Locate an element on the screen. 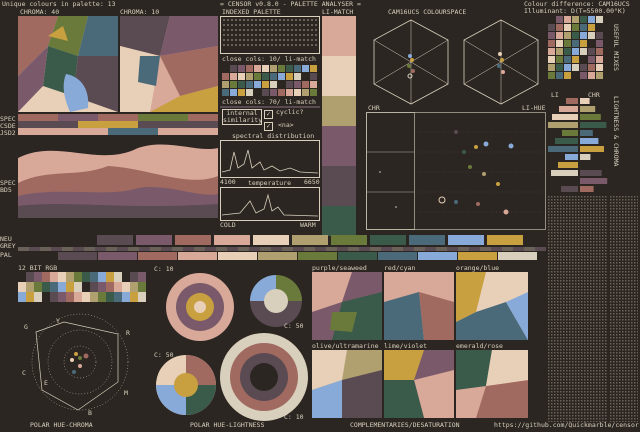  spectral-distribution-label: spectral distribution is located at coordinates (273, 136).